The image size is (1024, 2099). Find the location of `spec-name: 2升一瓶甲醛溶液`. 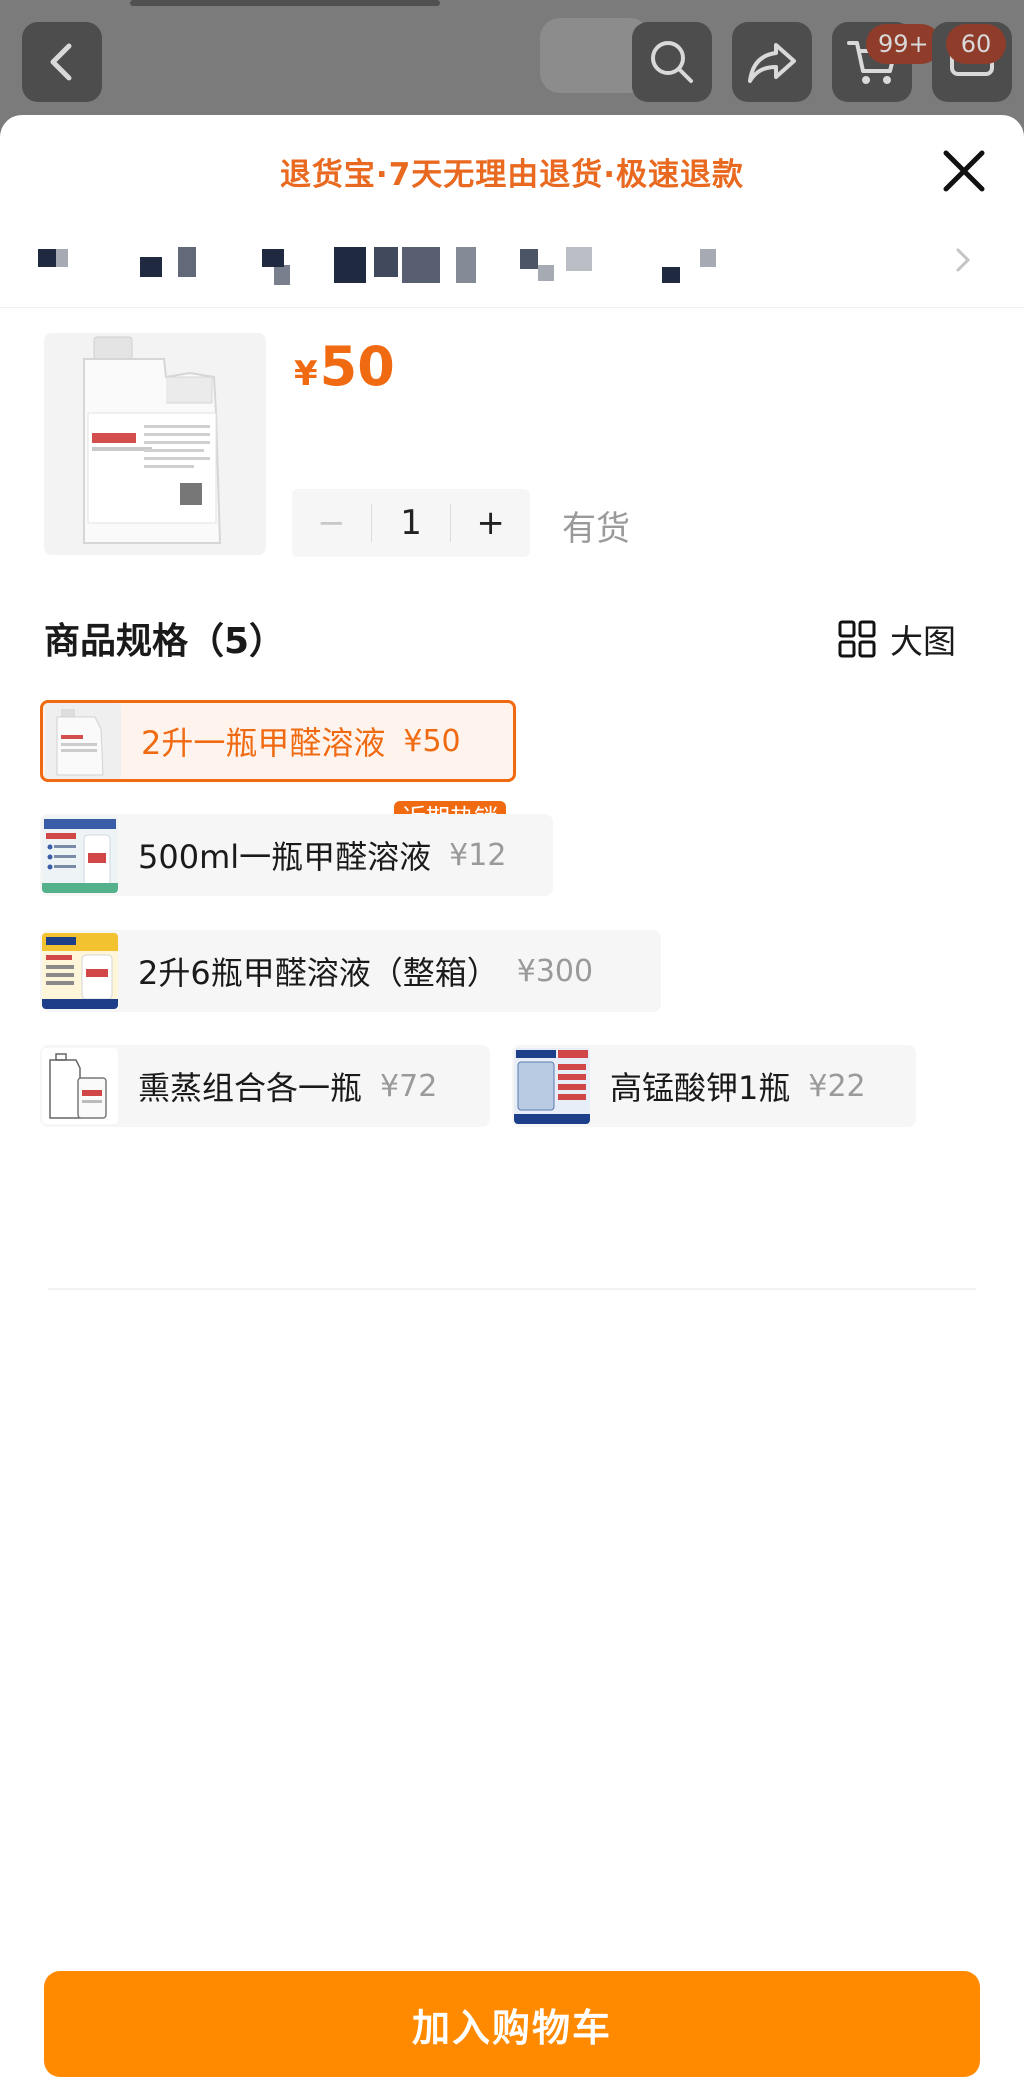

spec-name: 2升一瓶甲醛溶液 is located at coordinates (263, 743).